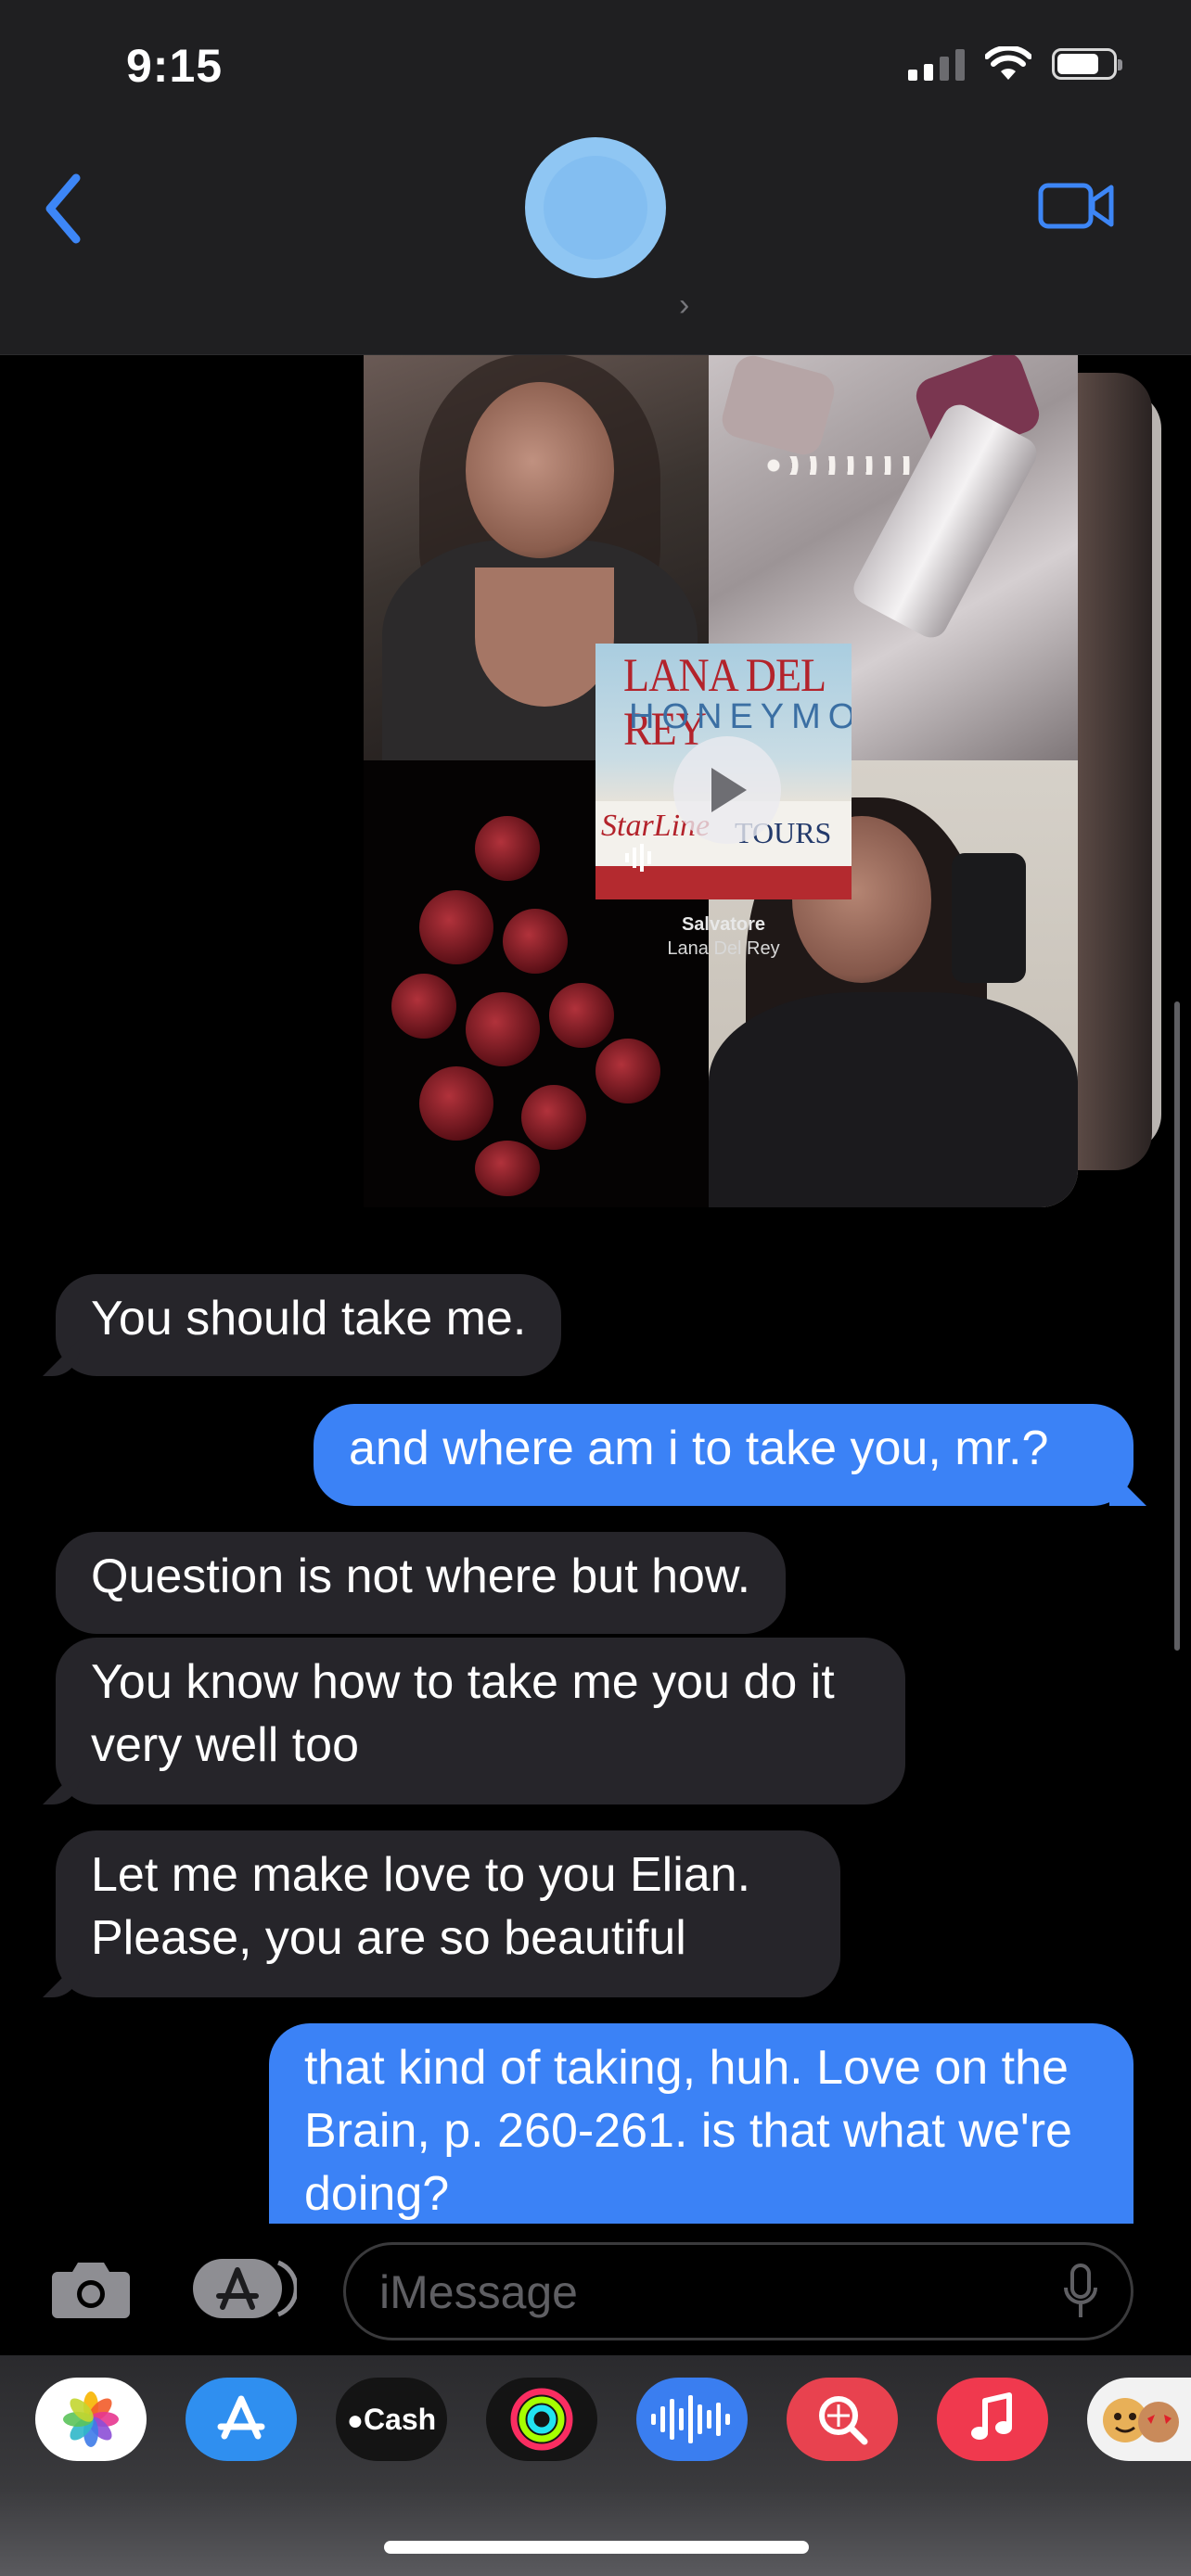 The image size is (1191, 2576). Describe the element at coordinates (936, 64) in the screenshot. I see `cellular-signal-icon` at that location.